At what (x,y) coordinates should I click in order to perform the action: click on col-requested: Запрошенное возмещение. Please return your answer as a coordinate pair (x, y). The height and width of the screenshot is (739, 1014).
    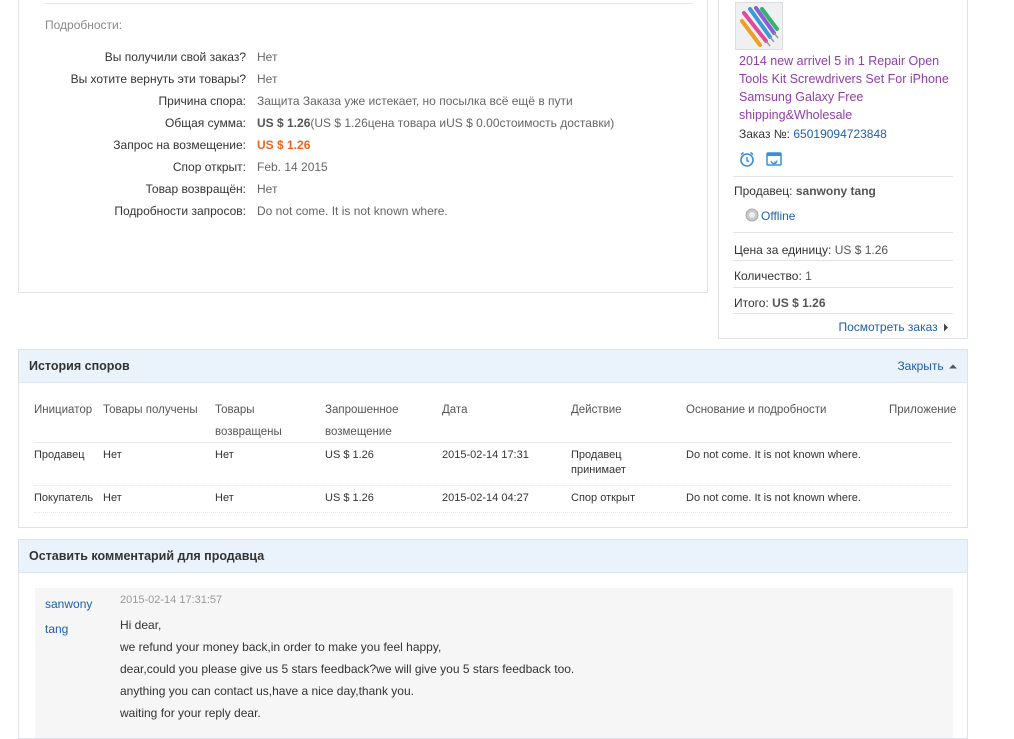
    Looking at the image, I should click on (362, 421).